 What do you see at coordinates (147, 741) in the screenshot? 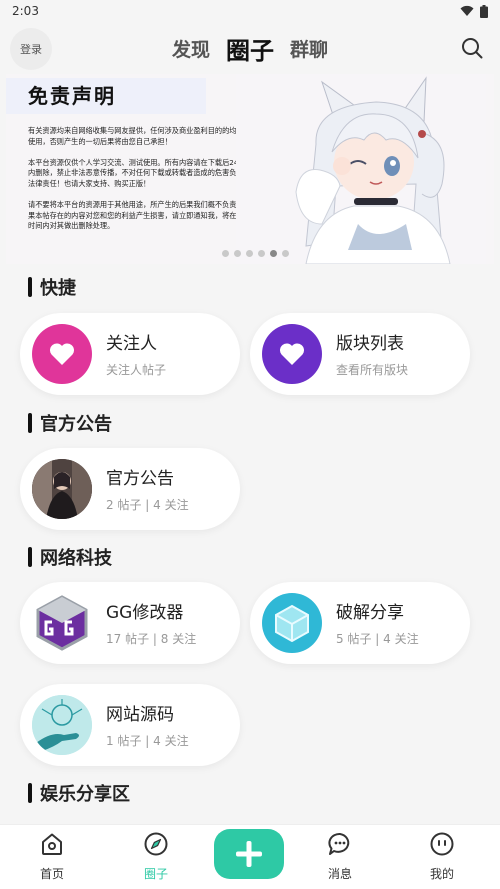
I see `card-subtitle: 1 帖子 | 4 关注` at bounding box center [147, 741].